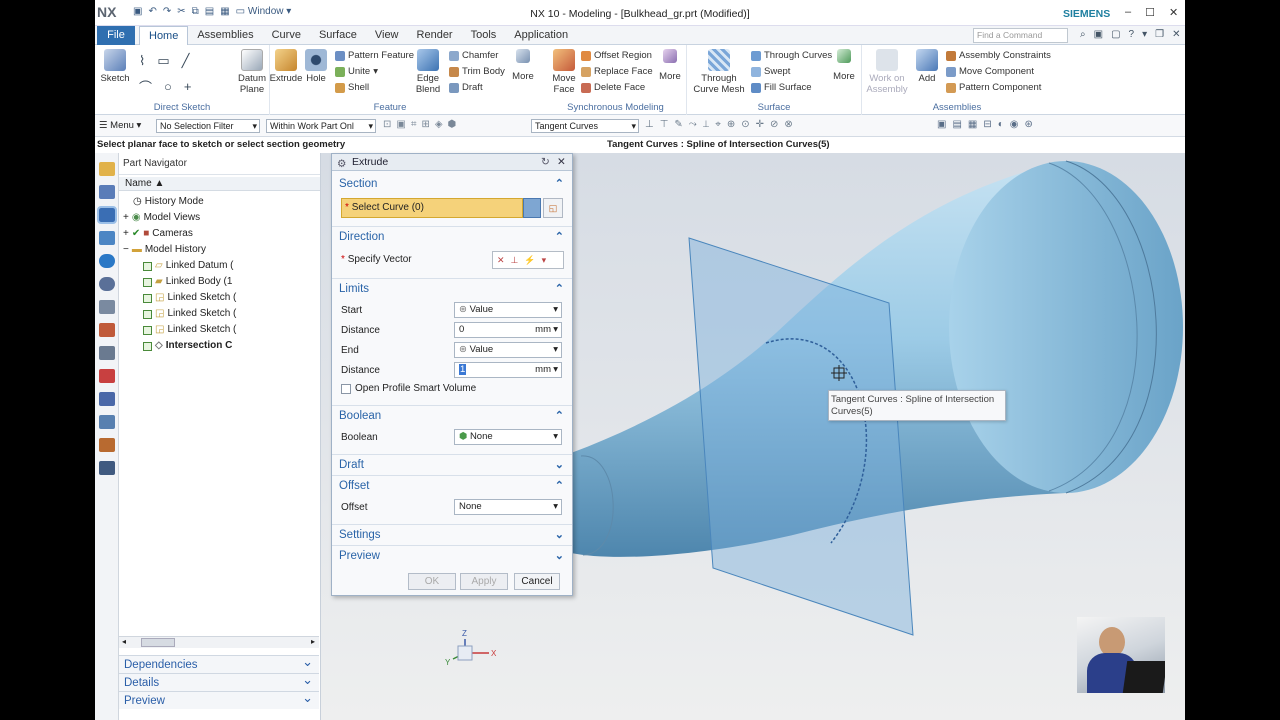 This screenshot has height=720, width=1280. What do you see at coordinates (321, 126) in the screenshot?
I see `selection-scope-dropdown: Within Work Part Onl` at bounding box center [321, 126].